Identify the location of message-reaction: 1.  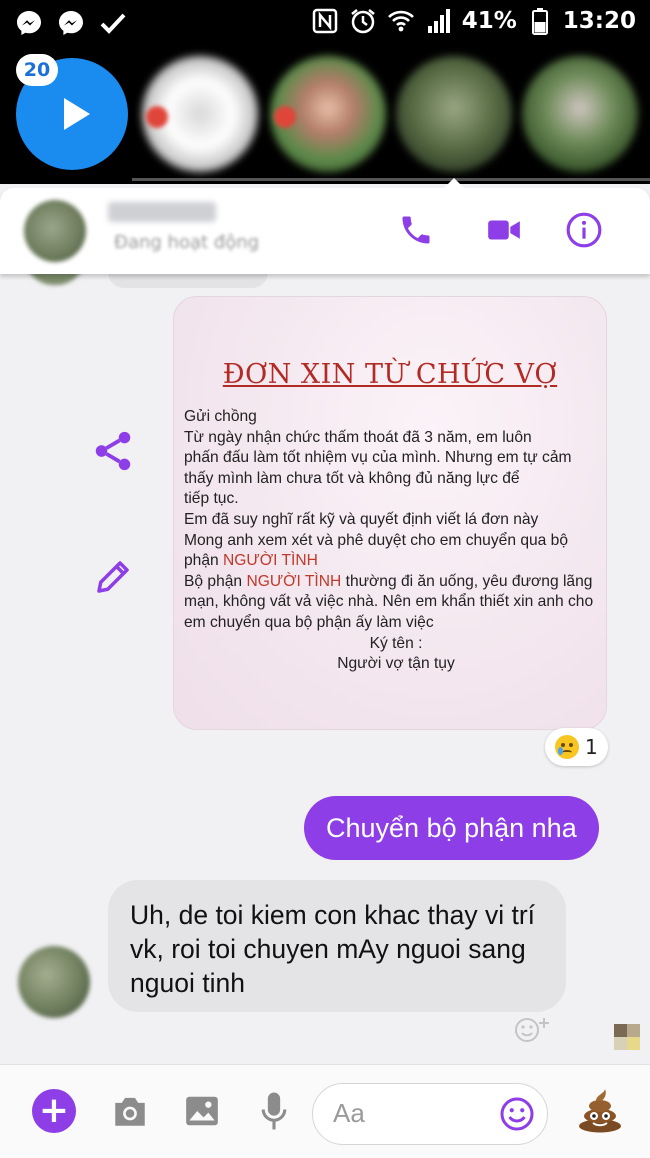
(576, 747).